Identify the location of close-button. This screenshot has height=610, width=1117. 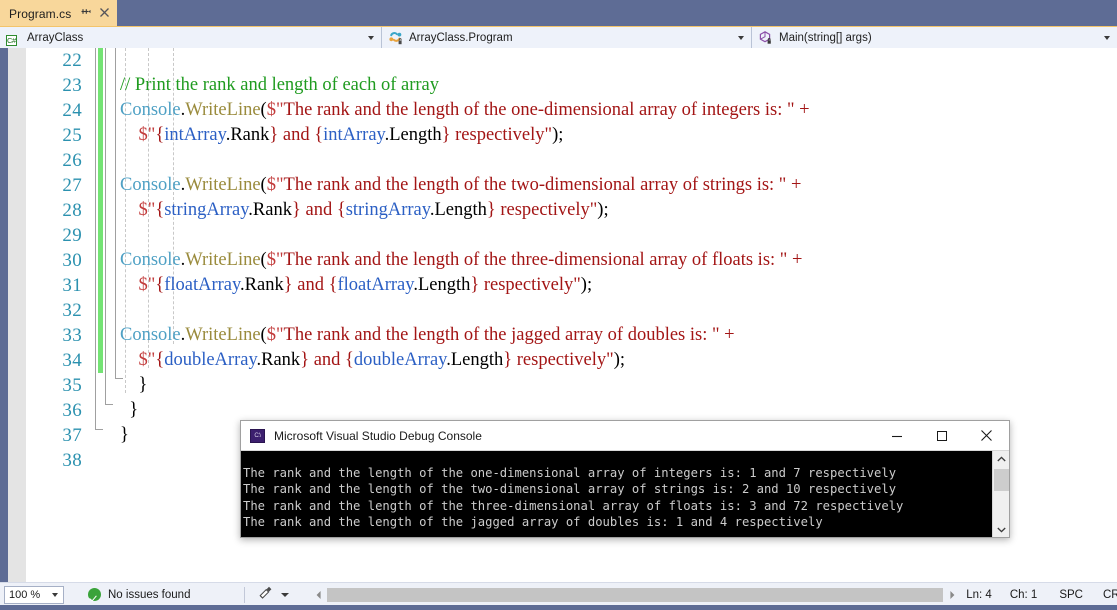
(986, 435).